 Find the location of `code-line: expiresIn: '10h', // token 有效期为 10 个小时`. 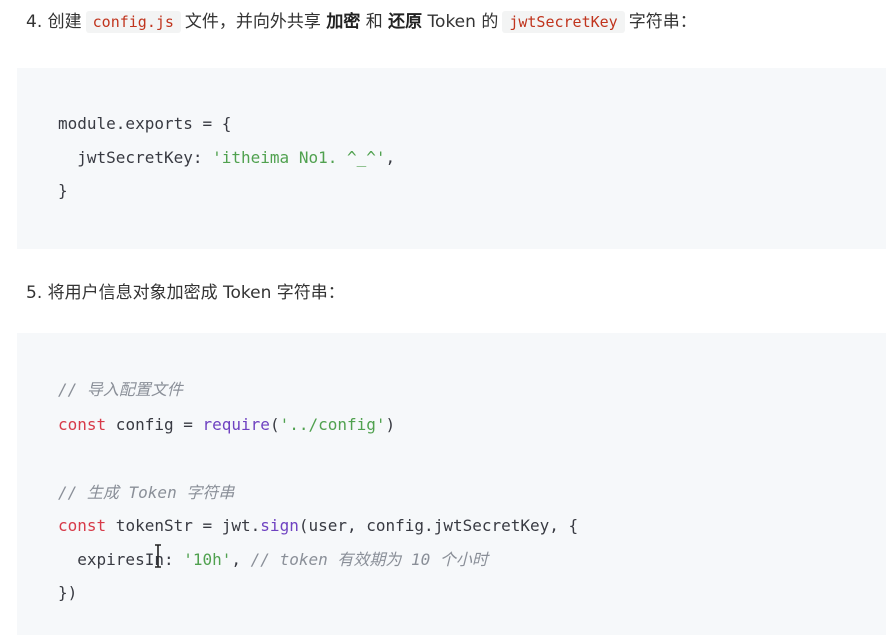

code-line: expiresIn: '10h', // token 有效期为 10 个小时 is located at coordinates (273, 559).